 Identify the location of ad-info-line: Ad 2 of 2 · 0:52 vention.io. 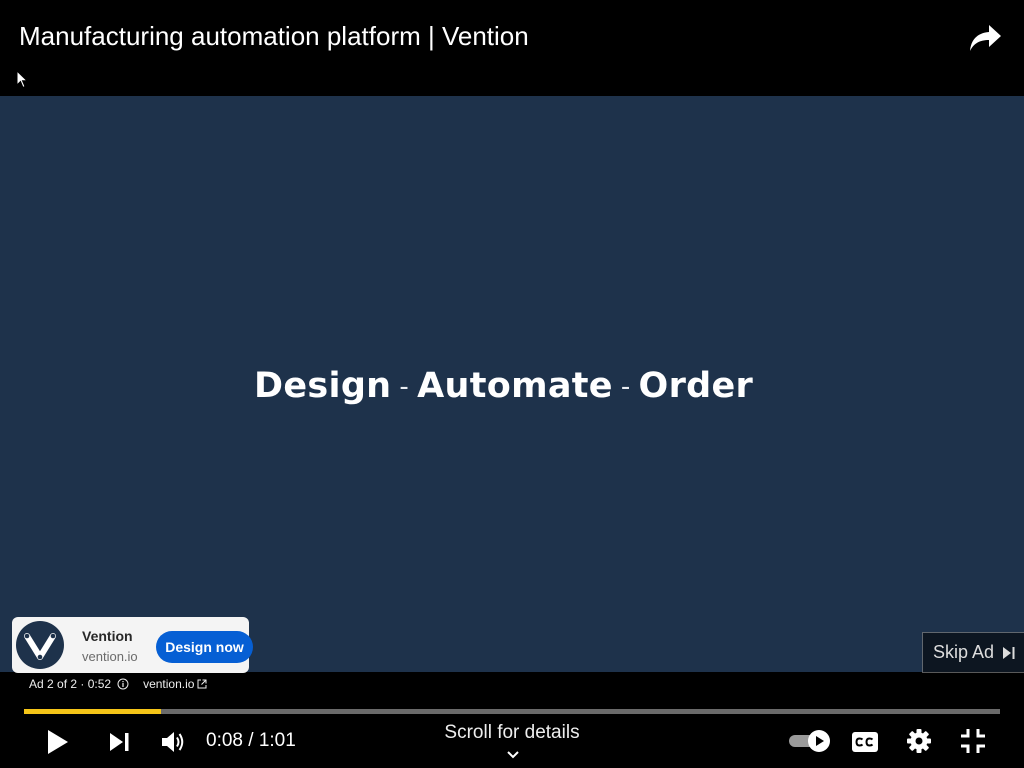
(118, 684).